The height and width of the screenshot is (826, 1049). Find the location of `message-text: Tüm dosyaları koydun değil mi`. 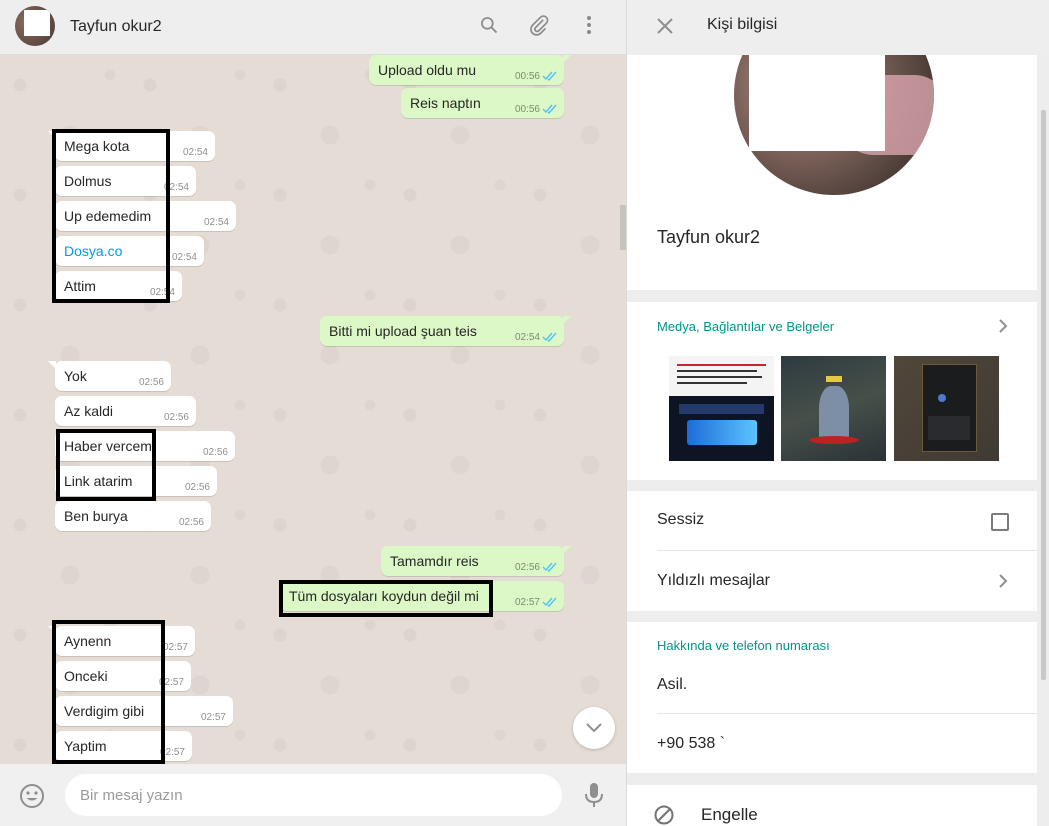

message-text: Tüm dosyaları koydun değil mi is located at coordinates (384, 596).